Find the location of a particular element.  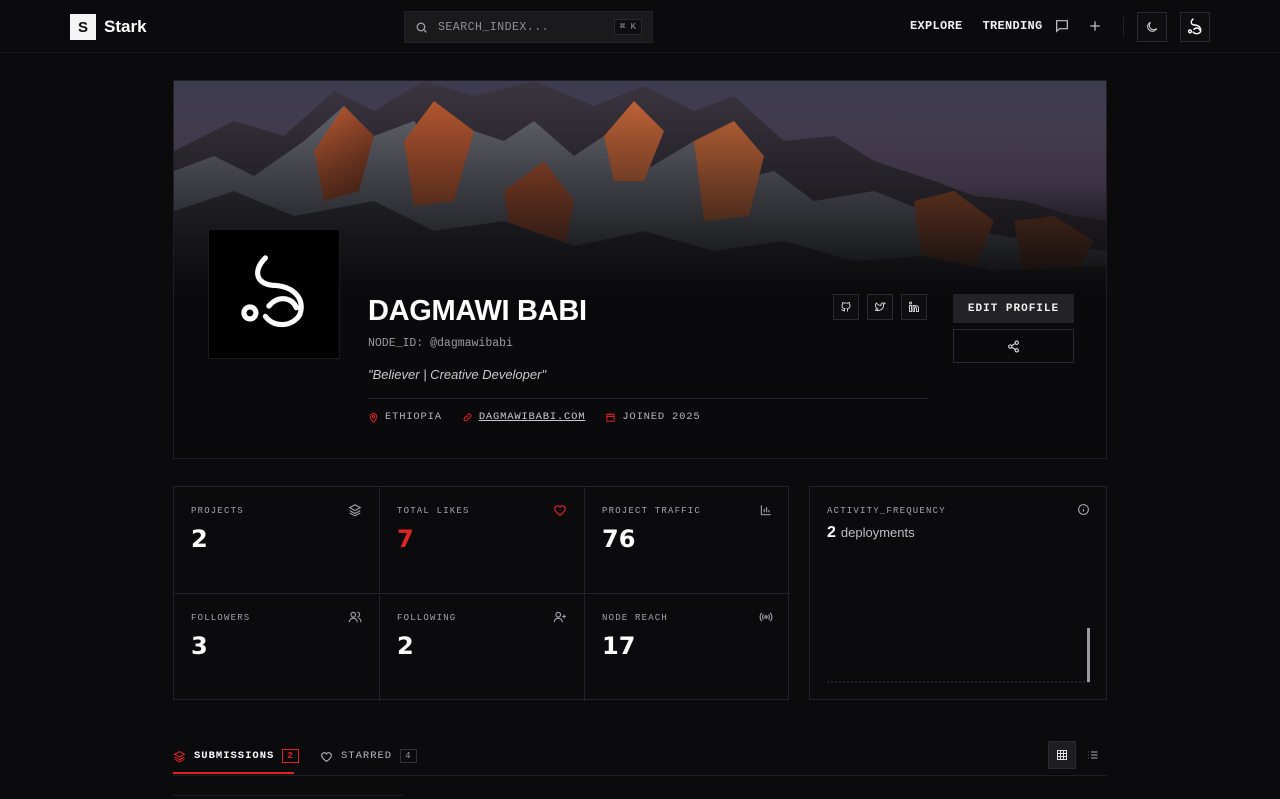

stat-followers: FOLLOWERS 3 is located at coordinates (277, 647).